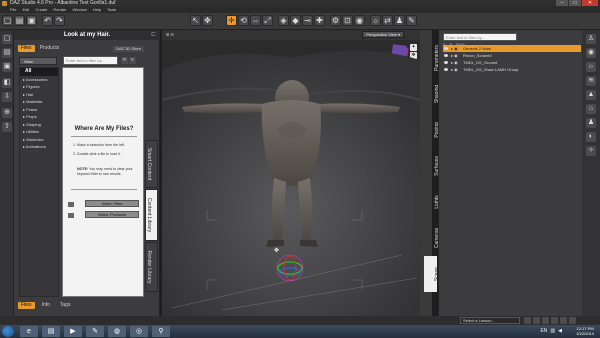  Describe the element at coordinates (359, 20) in the screenshot. I see `camera-icon: ◉` at that location.